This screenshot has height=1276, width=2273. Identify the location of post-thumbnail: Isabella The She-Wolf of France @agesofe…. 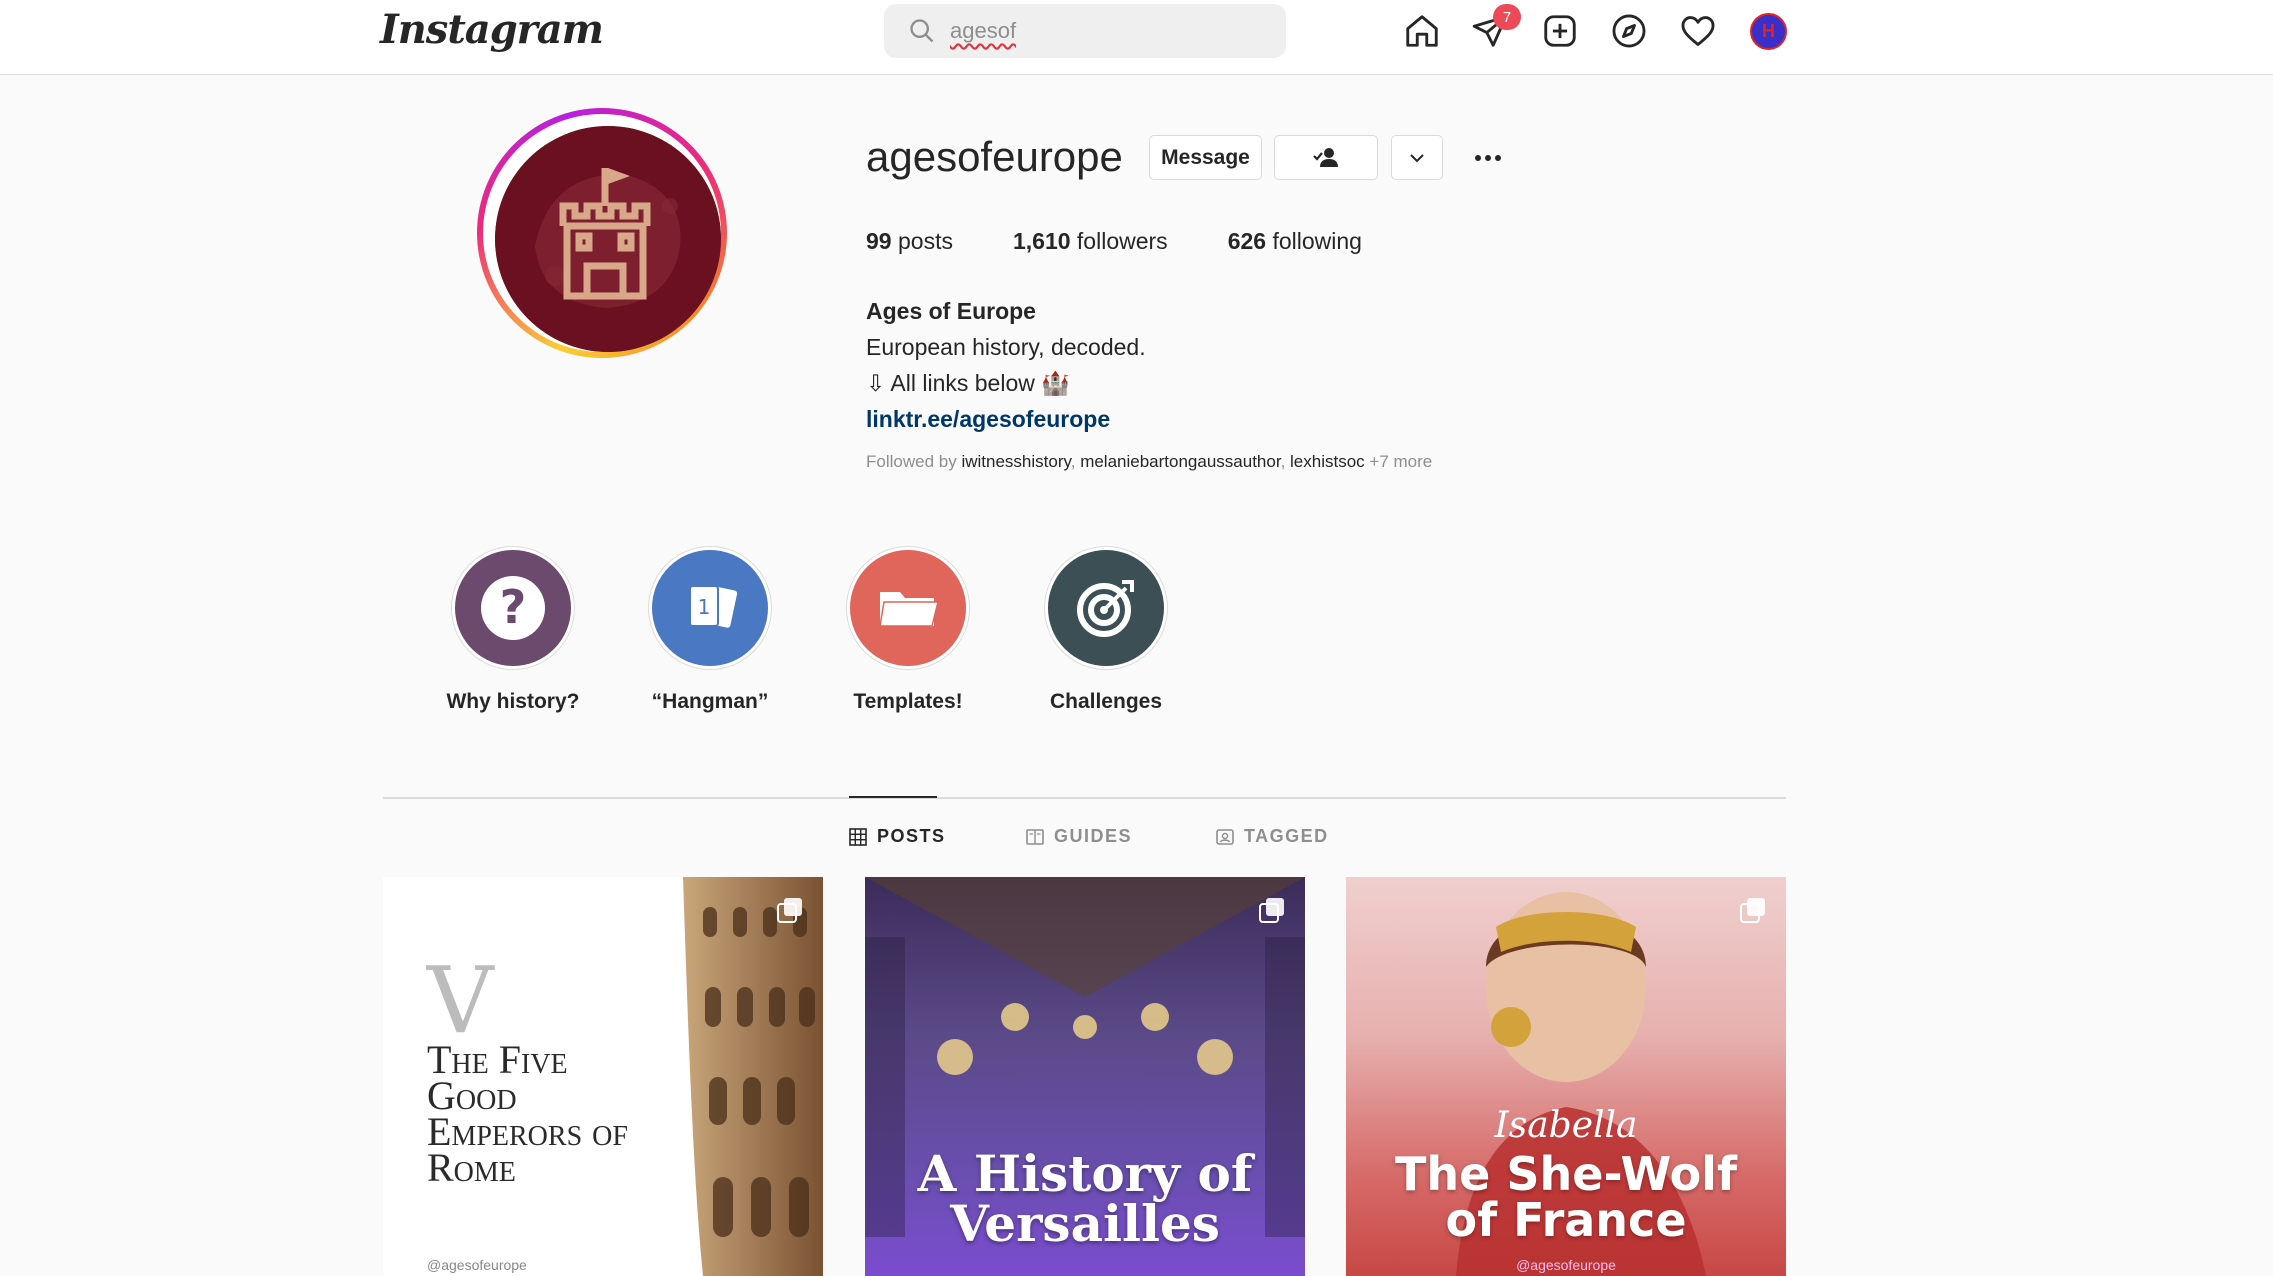
(1566, 1076).